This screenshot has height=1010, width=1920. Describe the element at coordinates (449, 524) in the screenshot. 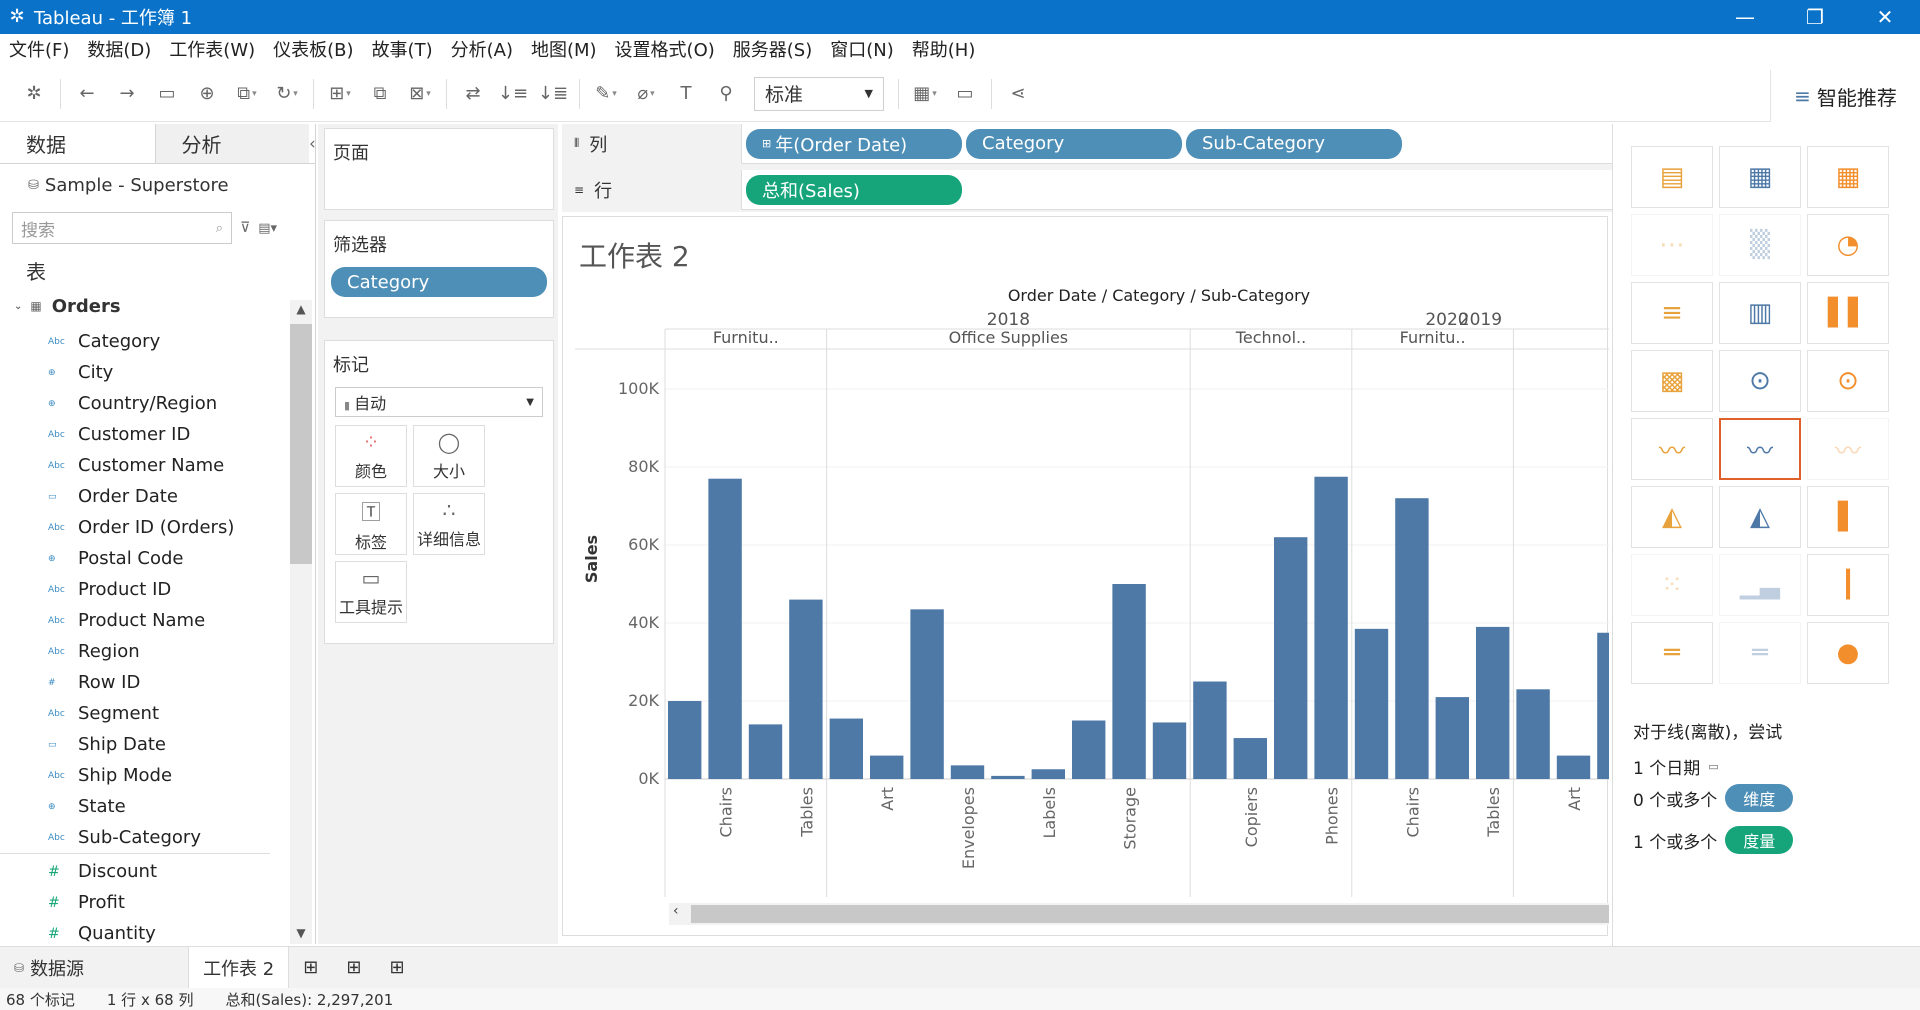

I see `detail-button: ∴ 详细信息` at that location.